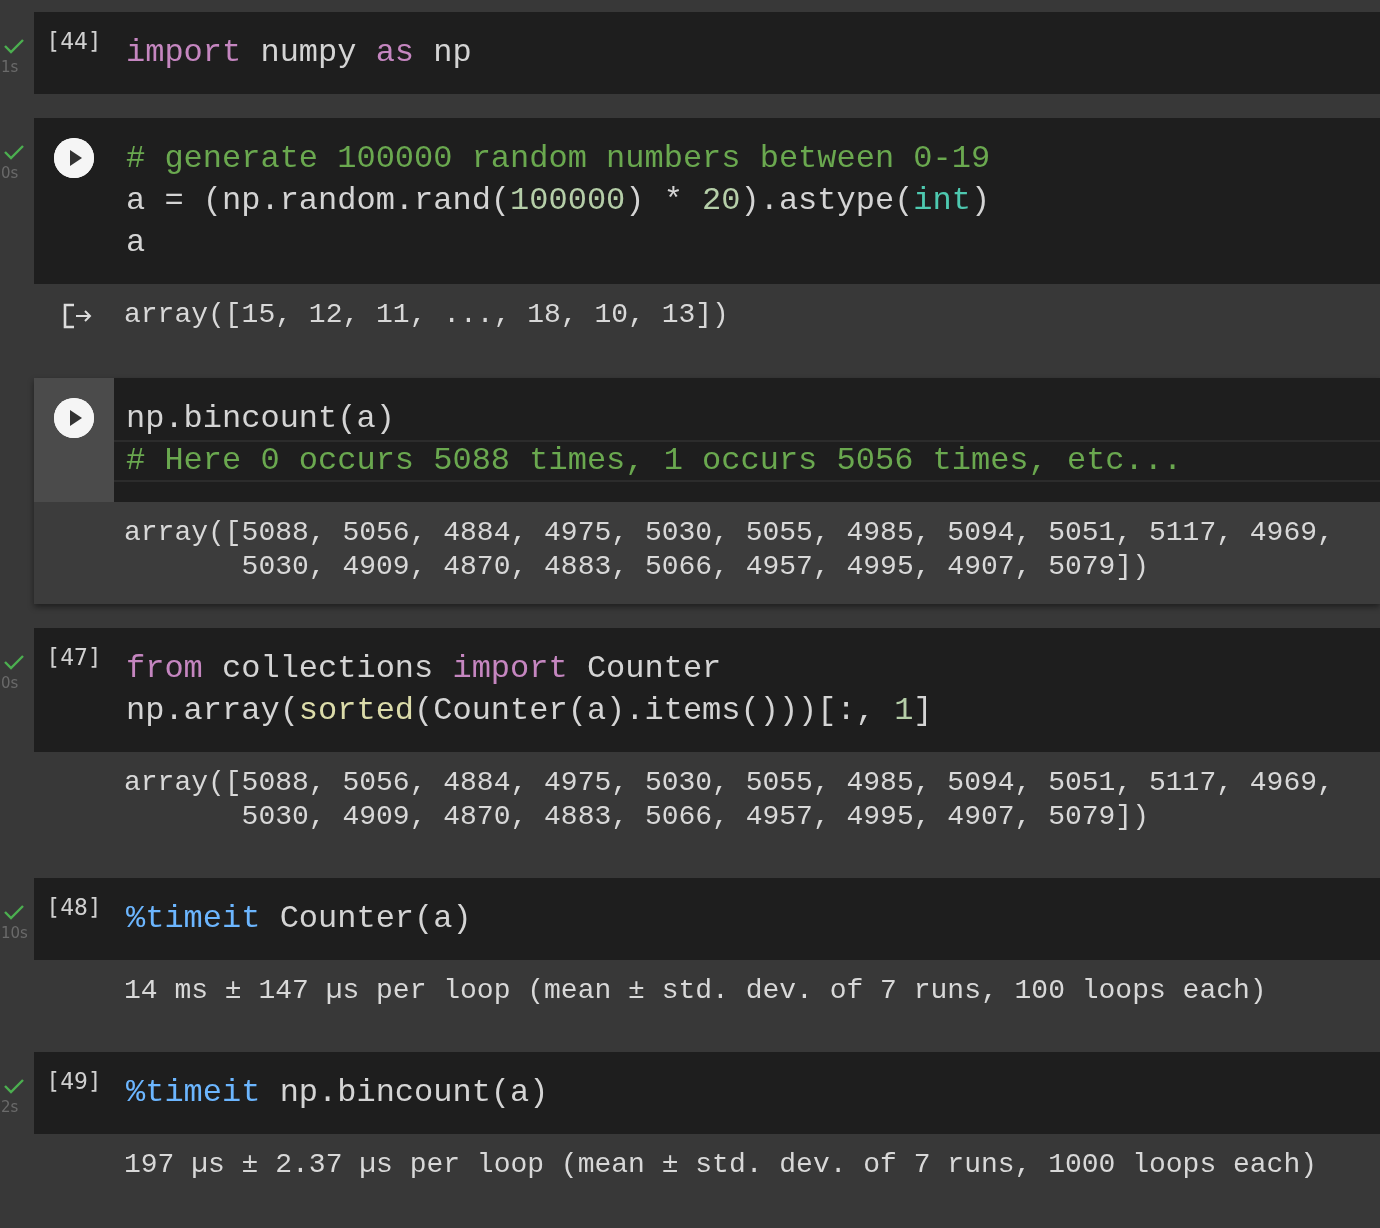 This screenshot has width=1380, height=1228. What do you see at coordinates (299, 919) in the screenshot?
I see `code-line: %timeit Counter(a)` at bounding box center [299, 919].